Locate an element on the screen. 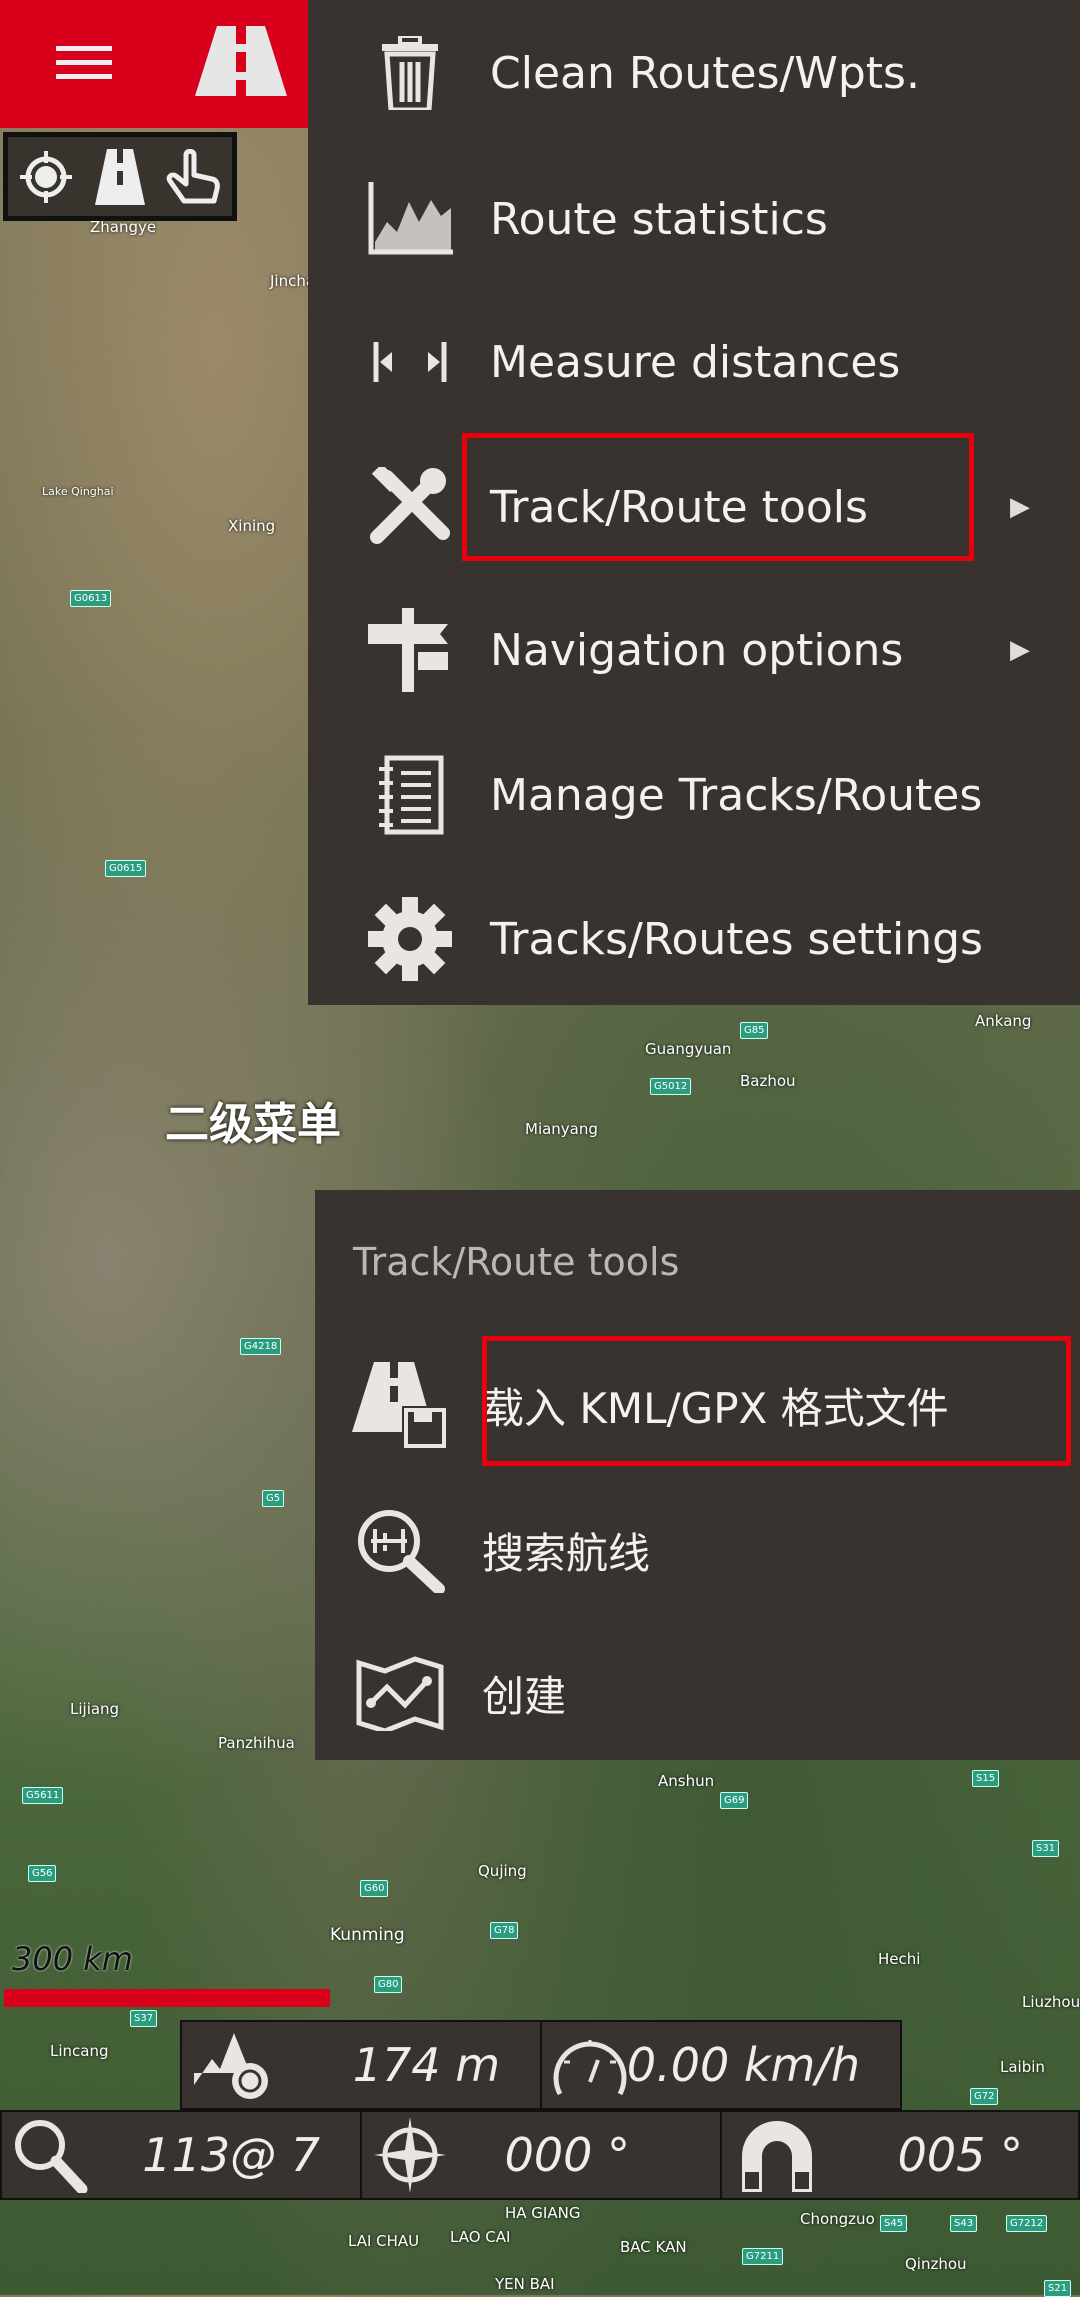 This screenshot has height=2297, width=1080. magnifier-icon is located at coordinates (51, 2156).